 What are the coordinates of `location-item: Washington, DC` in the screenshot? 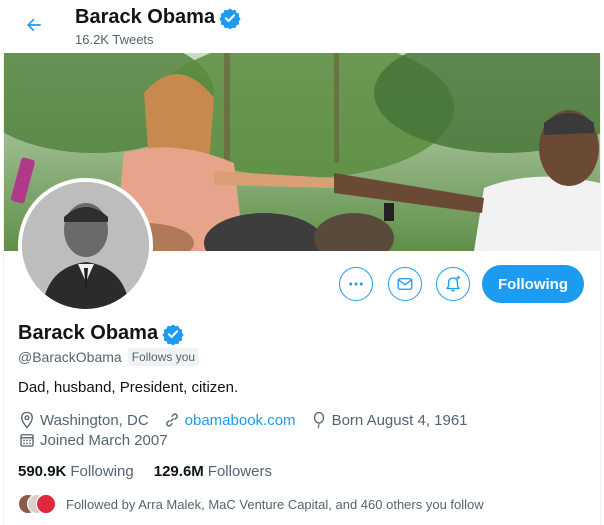 It's located at (83, 420).